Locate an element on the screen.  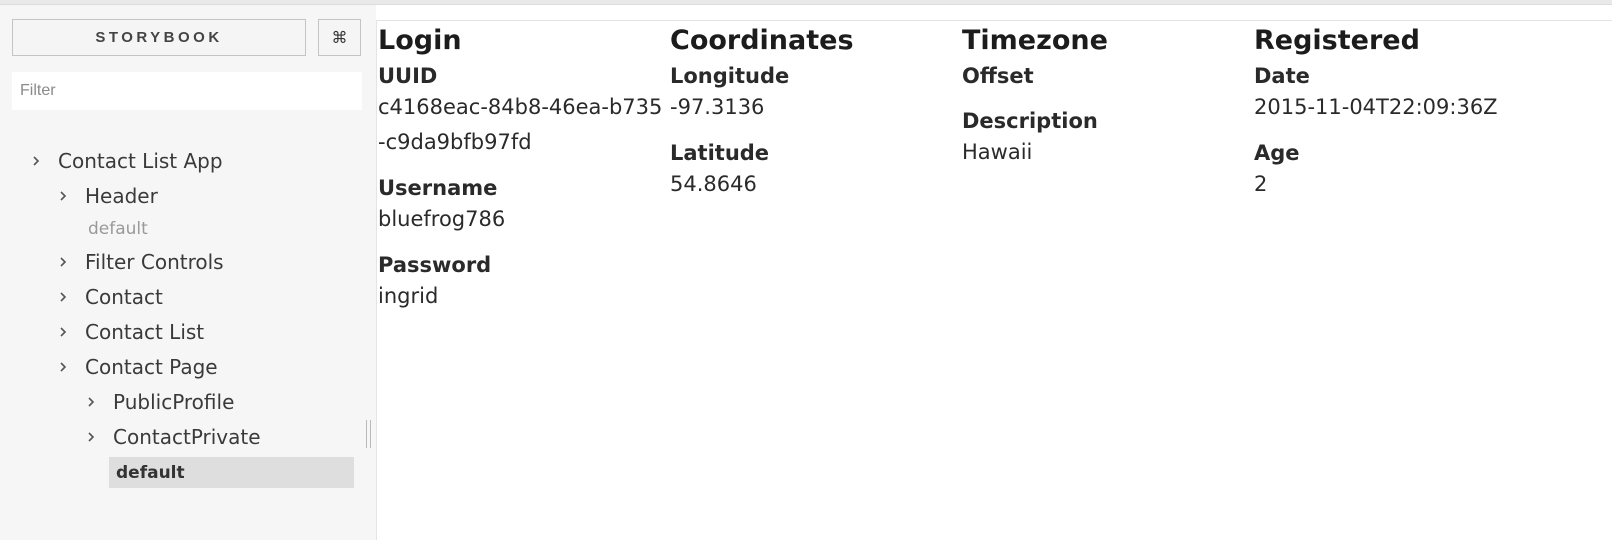
longitude-label: Longitude is located at coordinates (730, 76).